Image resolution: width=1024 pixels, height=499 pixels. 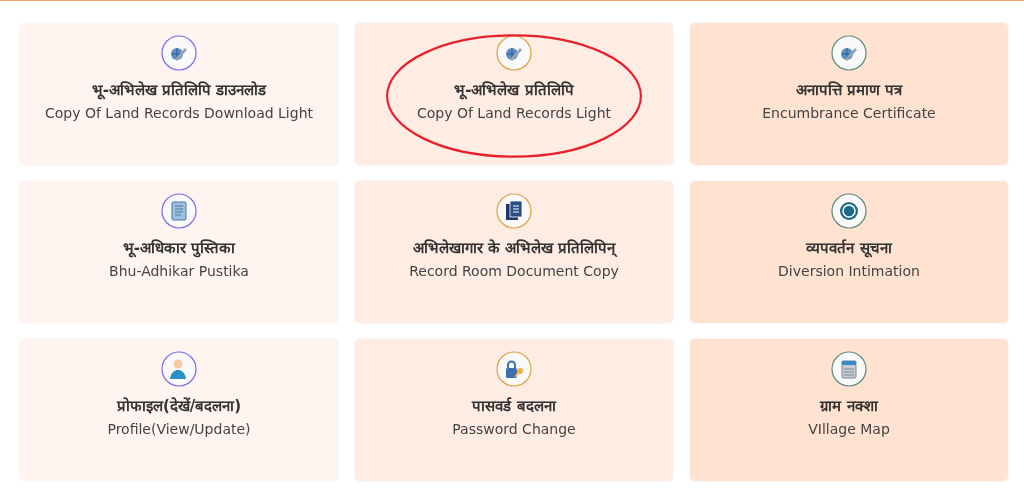 I want to click on lock-key-icon, so click(x=514, y=369).